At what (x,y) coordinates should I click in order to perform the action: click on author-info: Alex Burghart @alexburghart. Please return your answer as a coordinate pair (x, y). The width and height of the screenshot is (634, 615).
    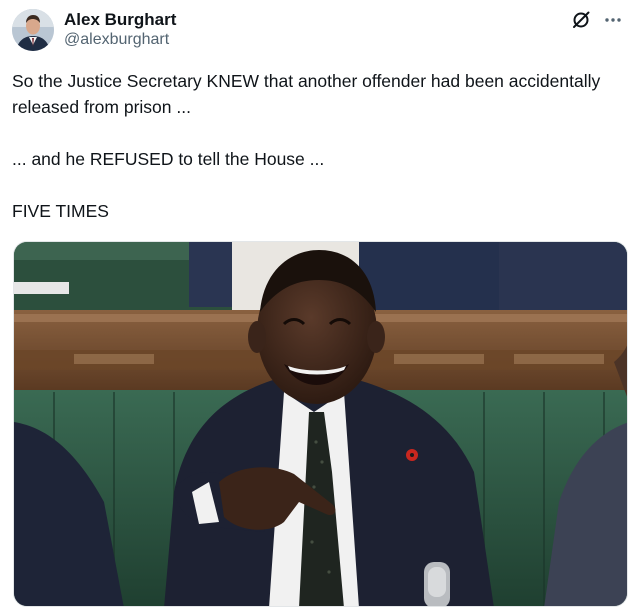
    Looking at the image, I should click on (120, 30).